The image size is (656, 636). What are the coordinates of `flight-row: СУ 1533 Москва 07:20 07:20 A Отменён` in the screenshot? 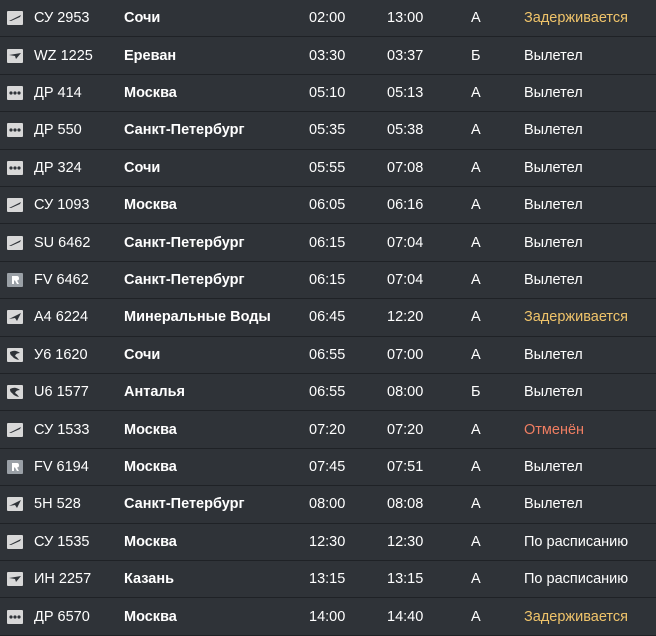 It's located at (328, 430).